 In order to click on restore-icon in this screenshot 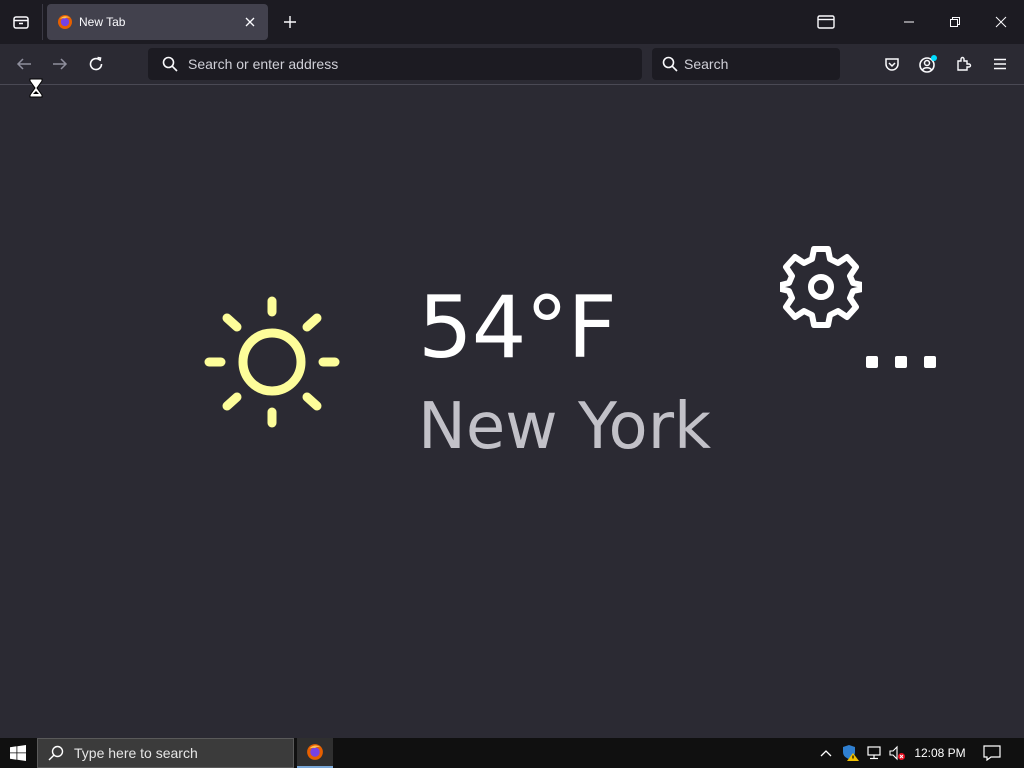, I will do `click(955, 22)`.